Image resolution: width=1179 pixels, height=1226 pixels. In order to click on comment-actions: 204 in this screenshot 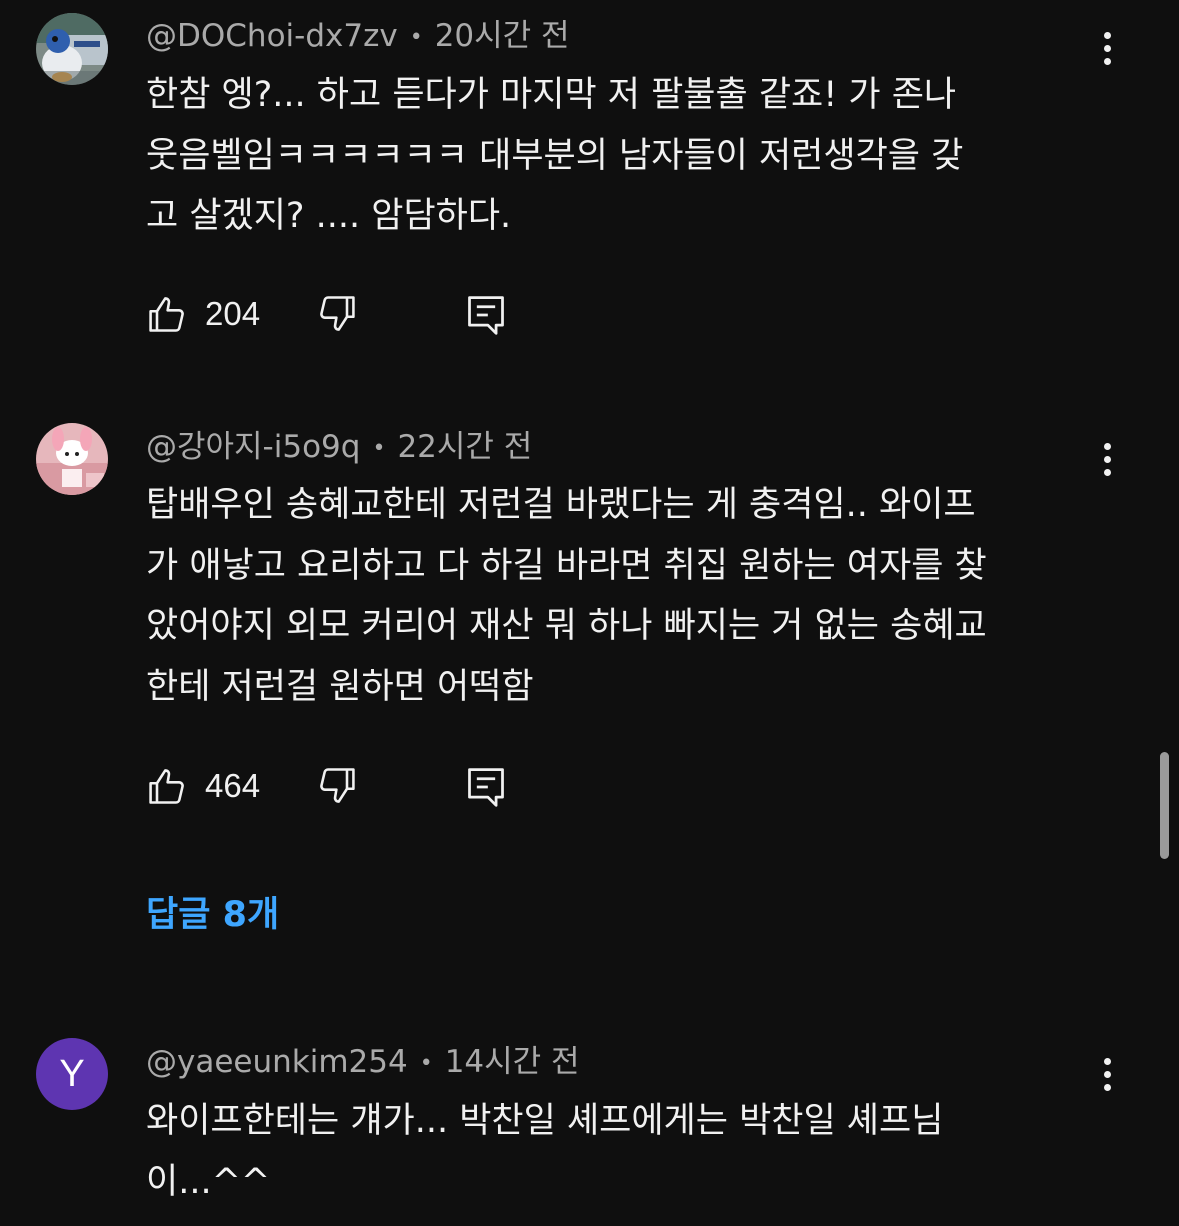, I will do `click(346, 316)`.